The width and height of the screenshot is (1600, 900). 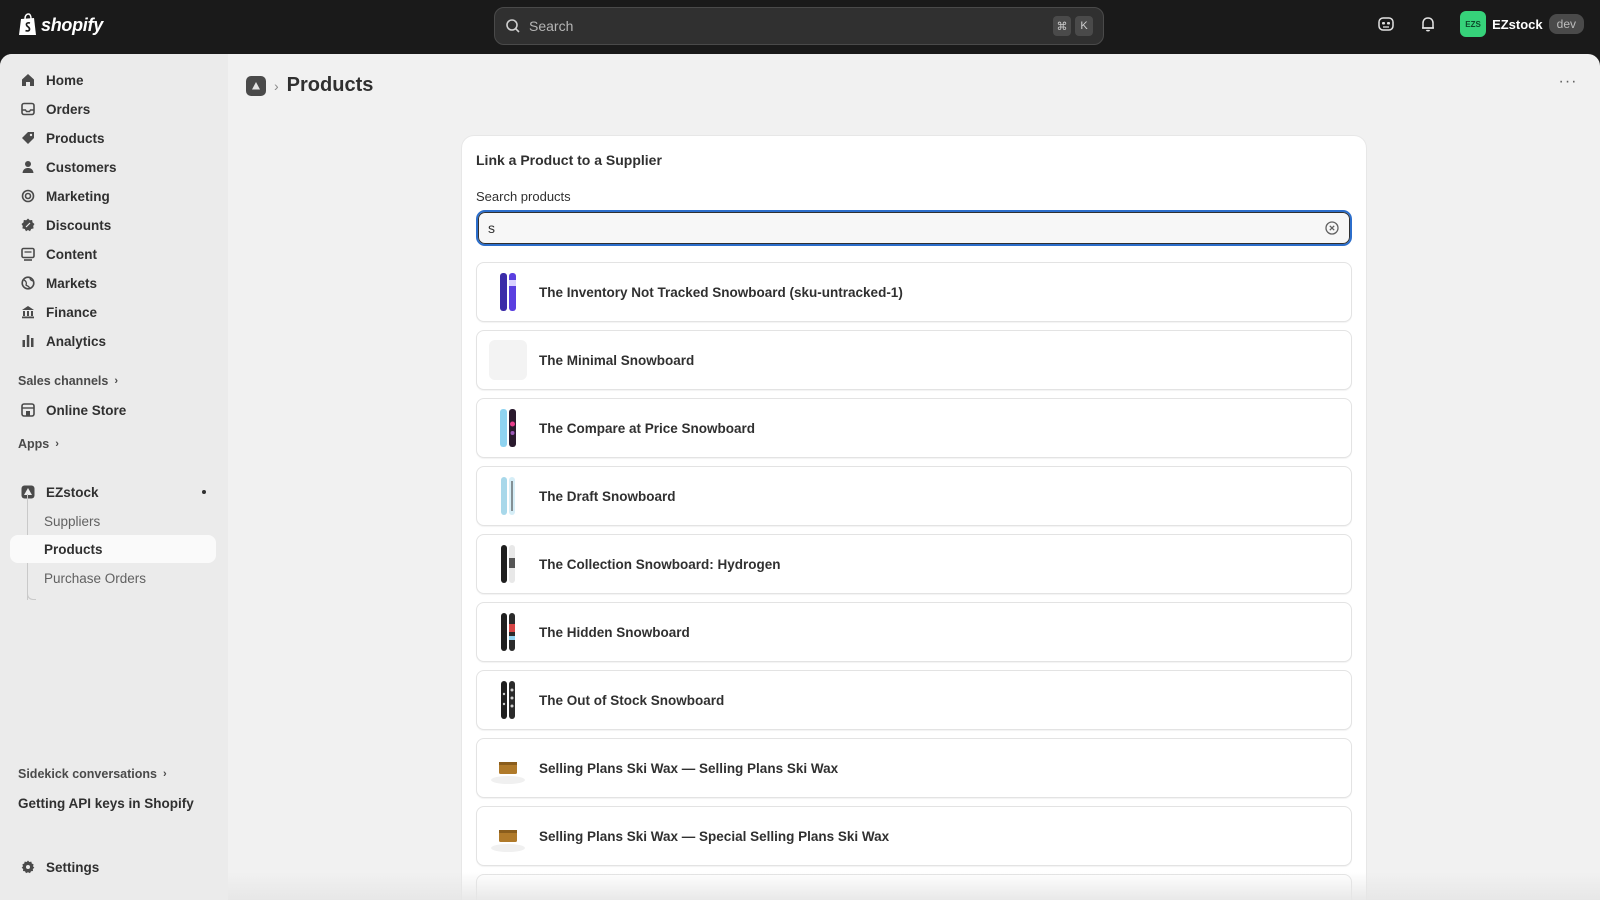 What do you see at coordinates (113, 867) in the screenshot?
I see `sidebar-item-settings: Settings` at bounding box center [113, 867].